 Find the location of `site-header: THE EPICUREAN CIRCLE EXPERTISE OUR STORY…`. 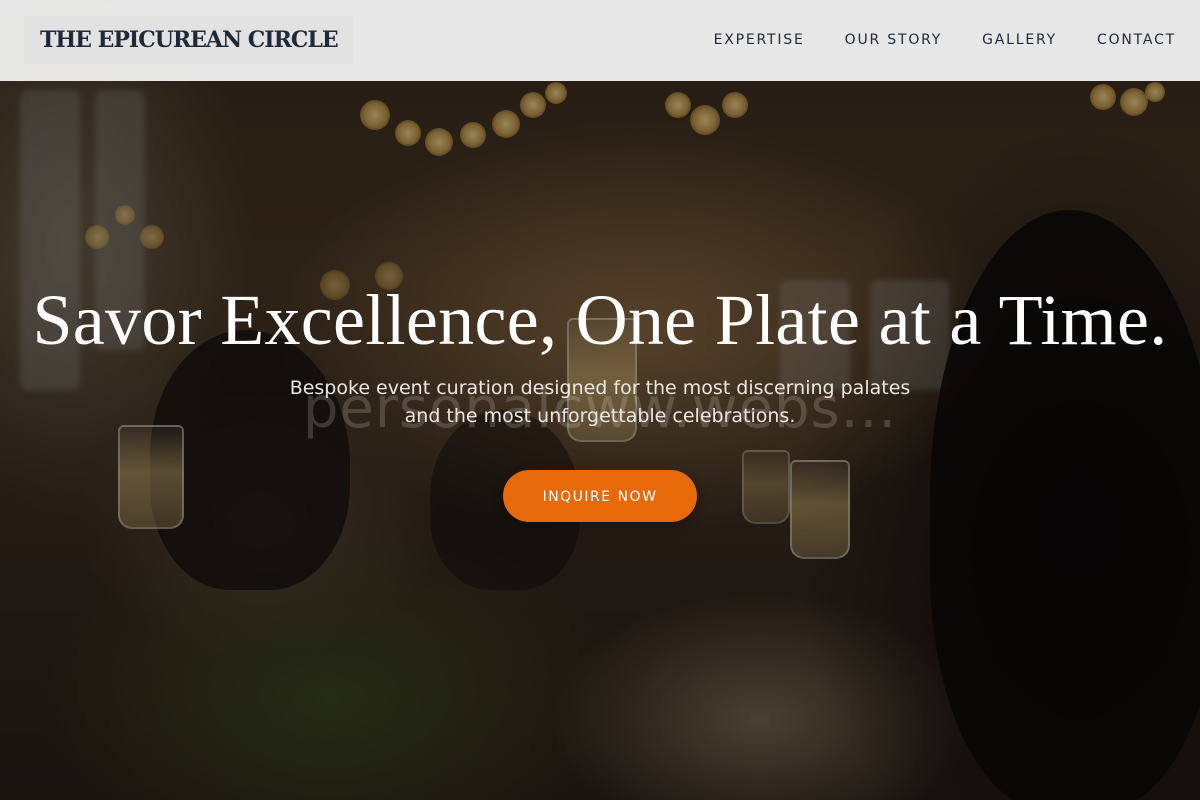

site-header: THE EPICUREAN CIRCLE EXPERTISE OUR STORY… is located at coordinates (600, 40).